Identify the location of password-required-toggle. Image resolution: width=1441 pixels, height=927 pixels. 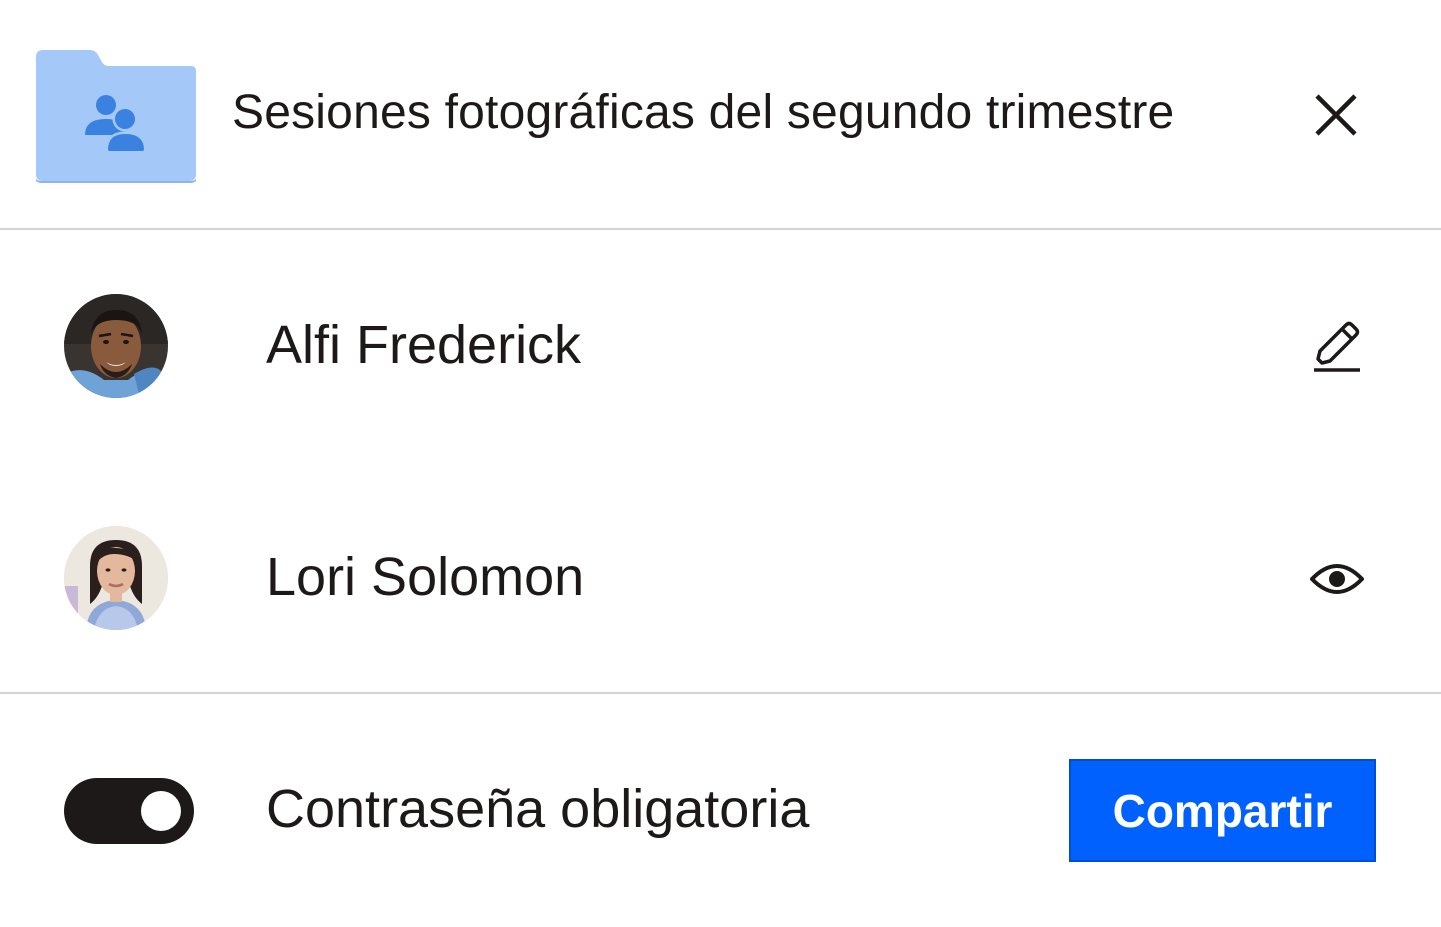
(129, 811).